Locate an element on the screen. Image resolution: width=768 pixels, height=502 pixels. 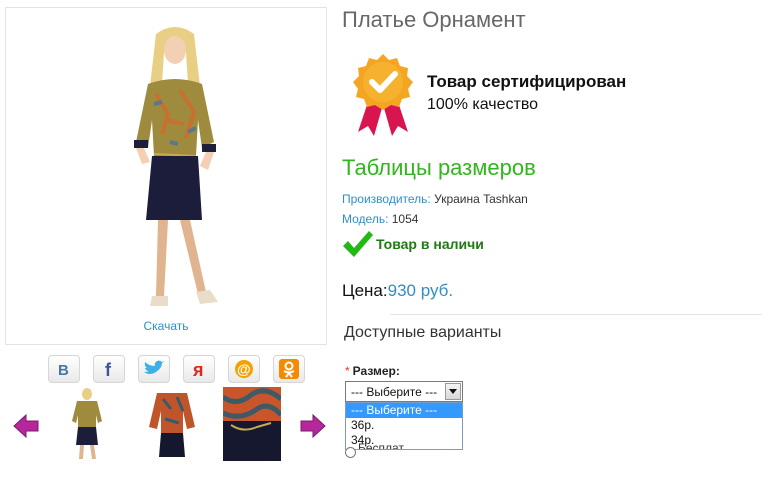
model-label: Модель: is located at coordinates (365, 219).